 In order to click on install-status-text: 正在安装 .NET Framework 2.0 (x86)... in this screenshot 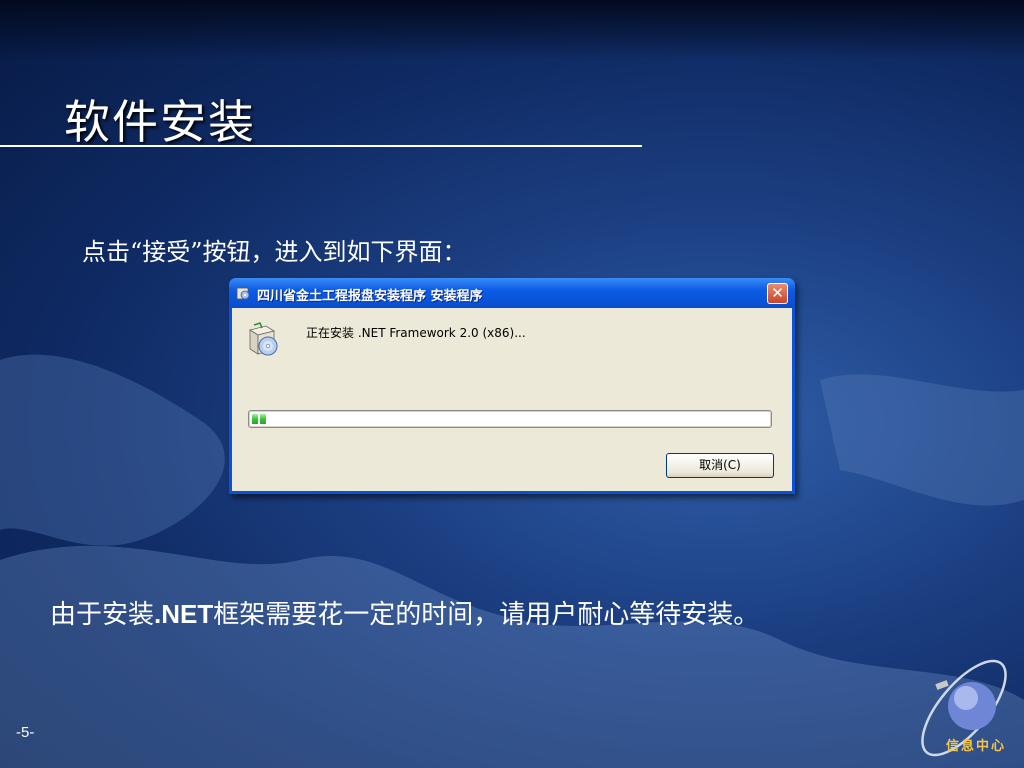, I will do `click(416, 333)`.